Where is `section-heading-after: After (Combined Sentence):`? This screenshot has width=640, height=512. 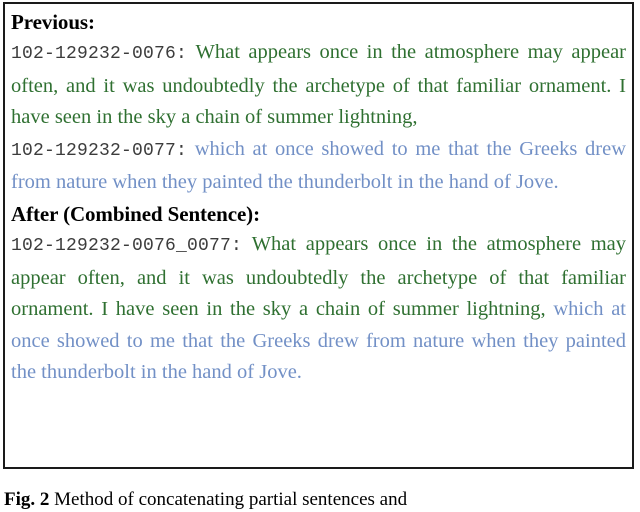 section-heading-after: After (Combined Sentence): is located at coordinates (135, 213).